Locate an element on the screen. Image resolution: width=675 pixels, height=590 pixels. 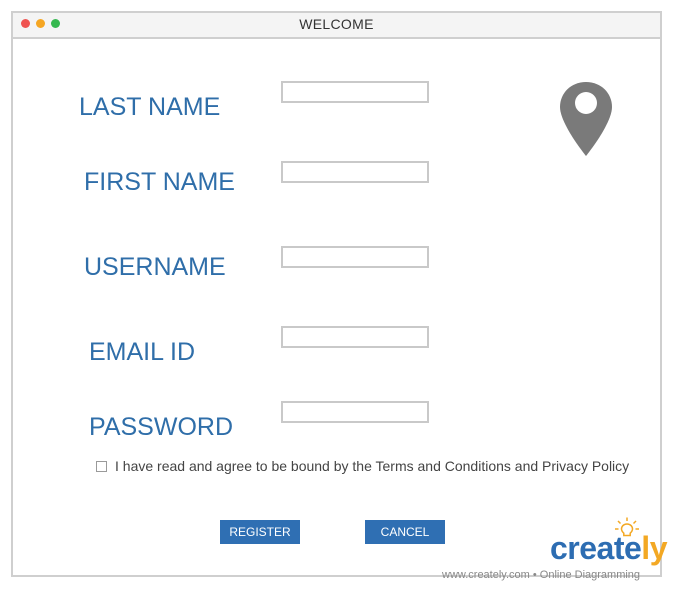
email-id-input is located at coordinates (355, 337).